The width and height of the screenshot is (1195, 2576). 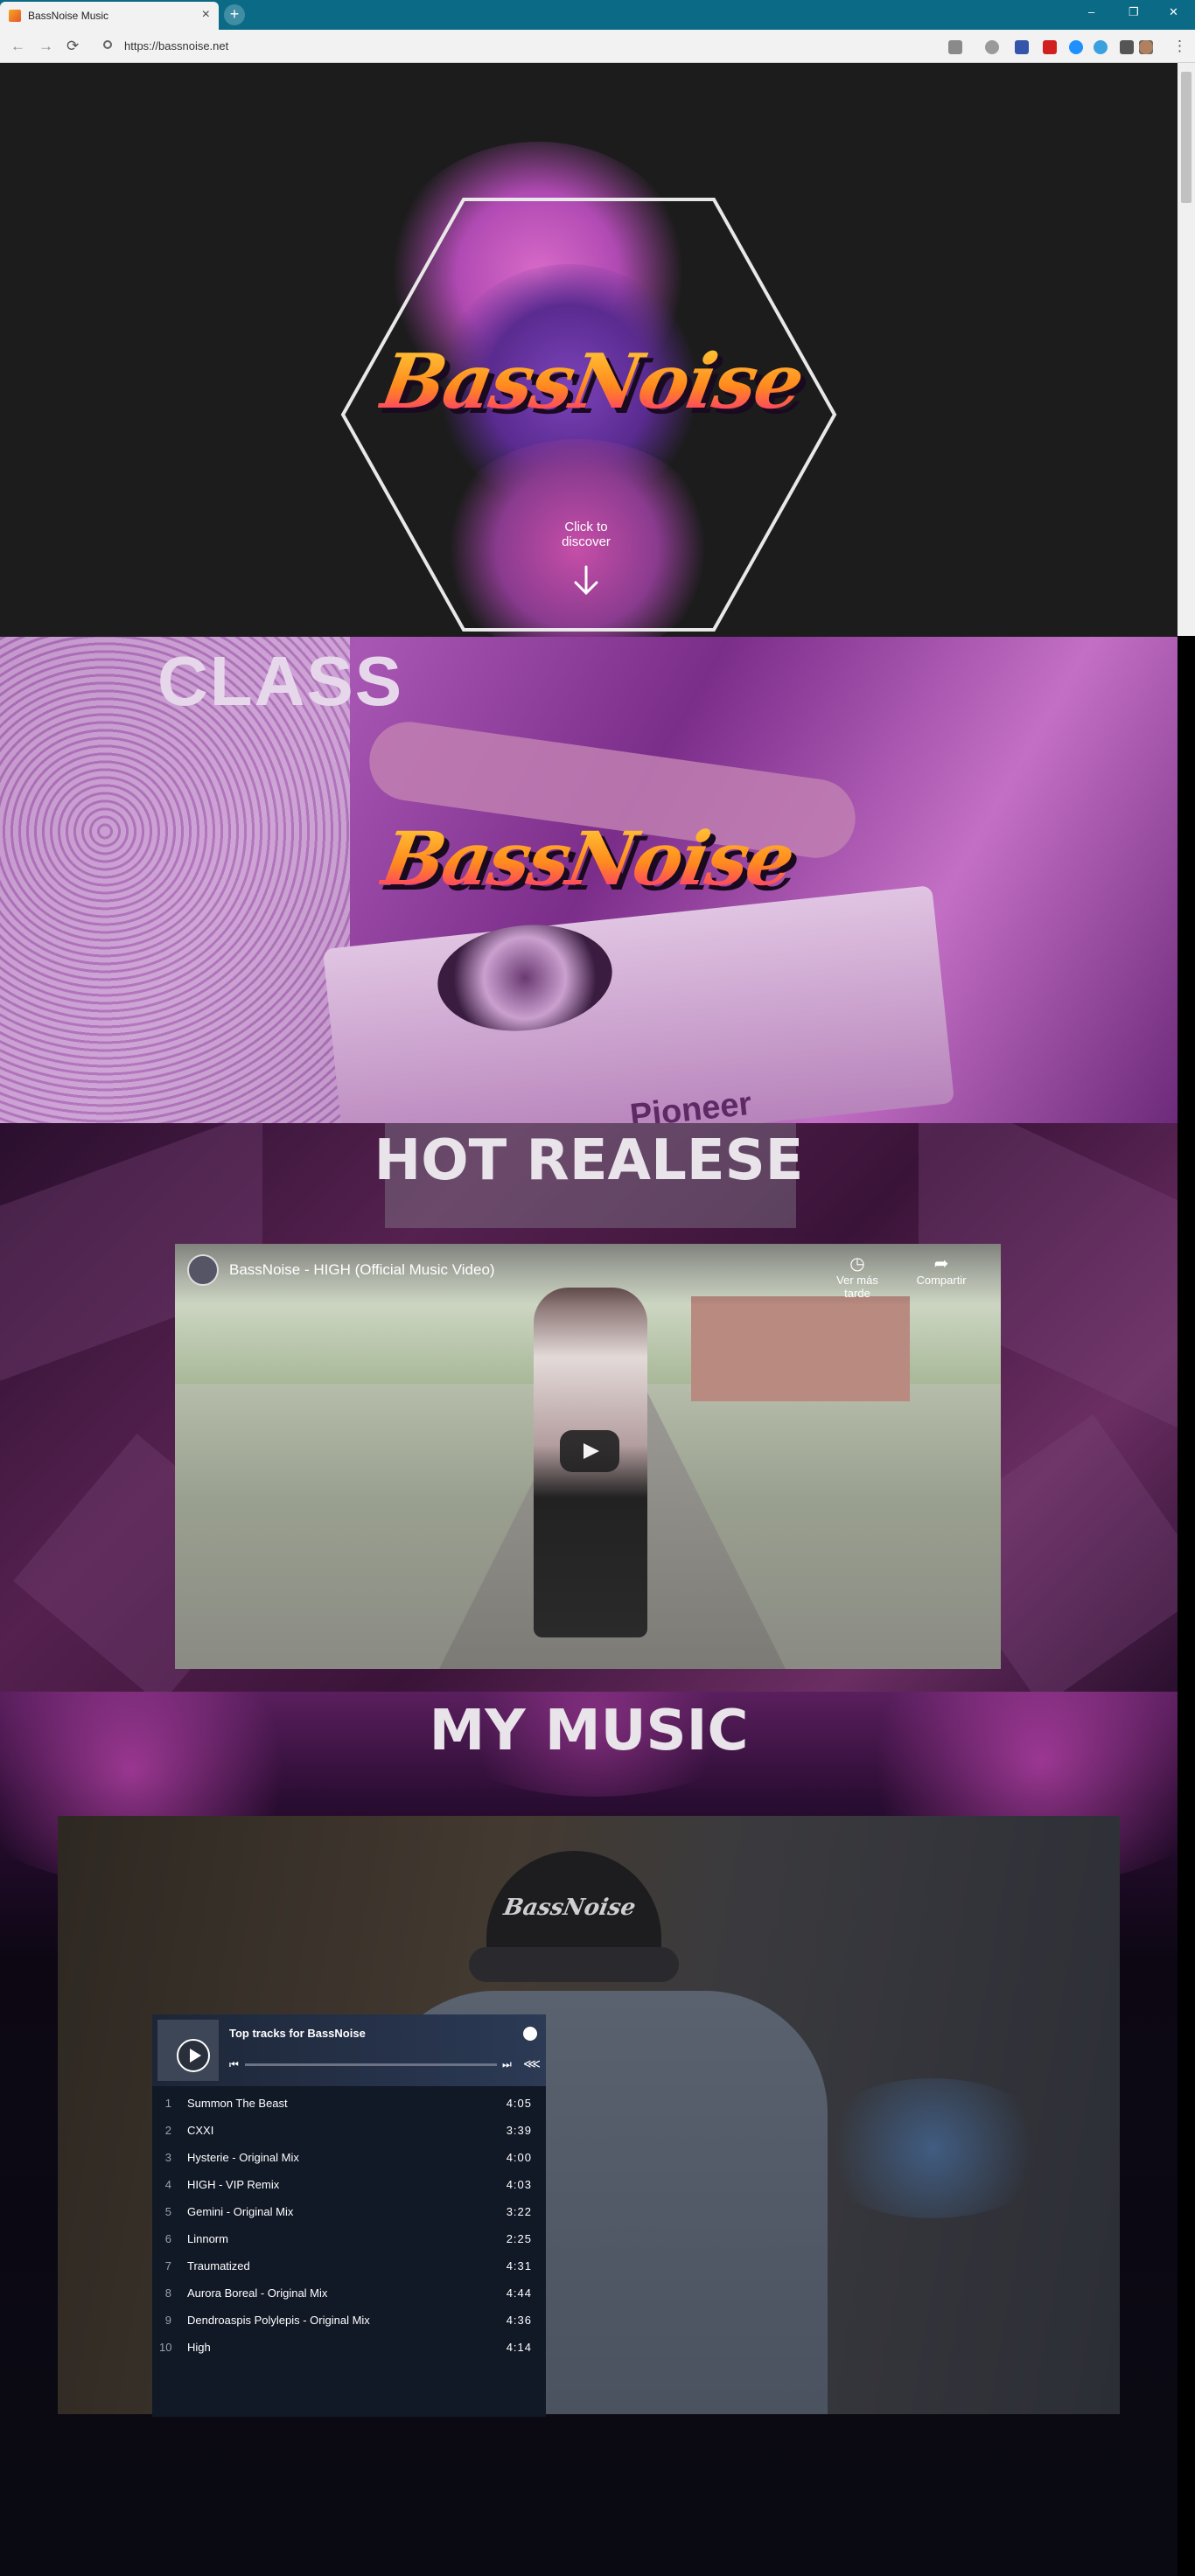 What do you see at coordinates (167, 2157) in the screenshot?
I see `track-number: 3` at bounding box center [167, 2157].